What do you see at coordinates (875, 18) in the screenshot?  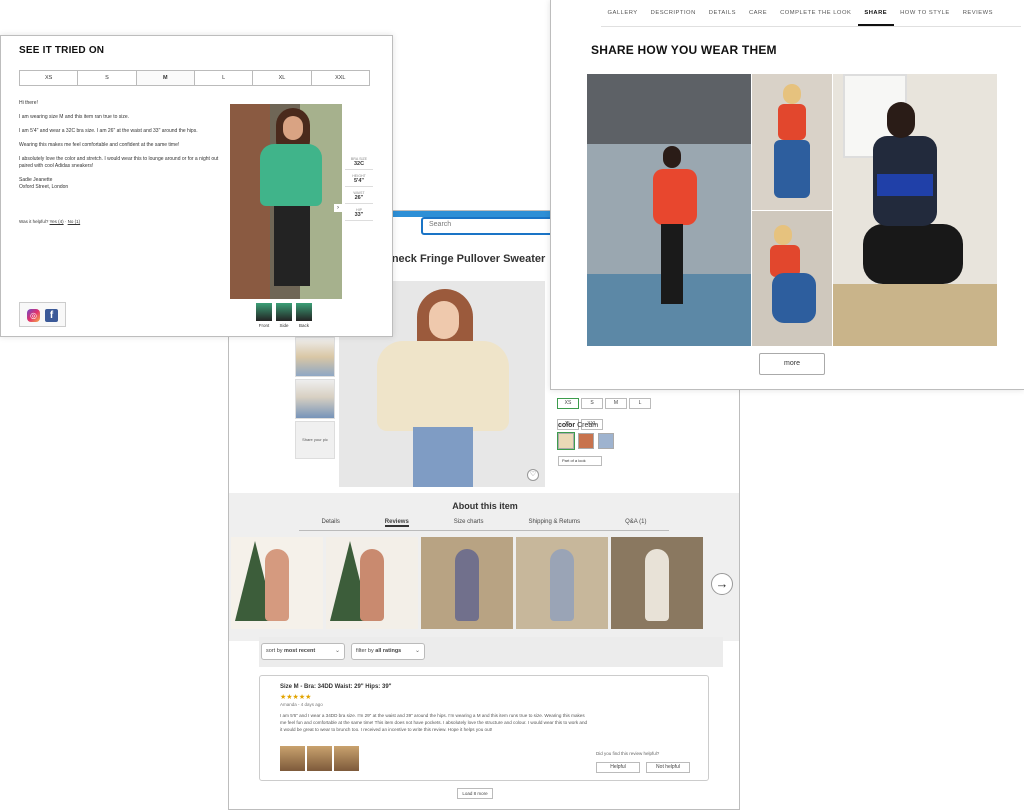 I see `nav-share: SHARE` at bounding box center [875, 18].